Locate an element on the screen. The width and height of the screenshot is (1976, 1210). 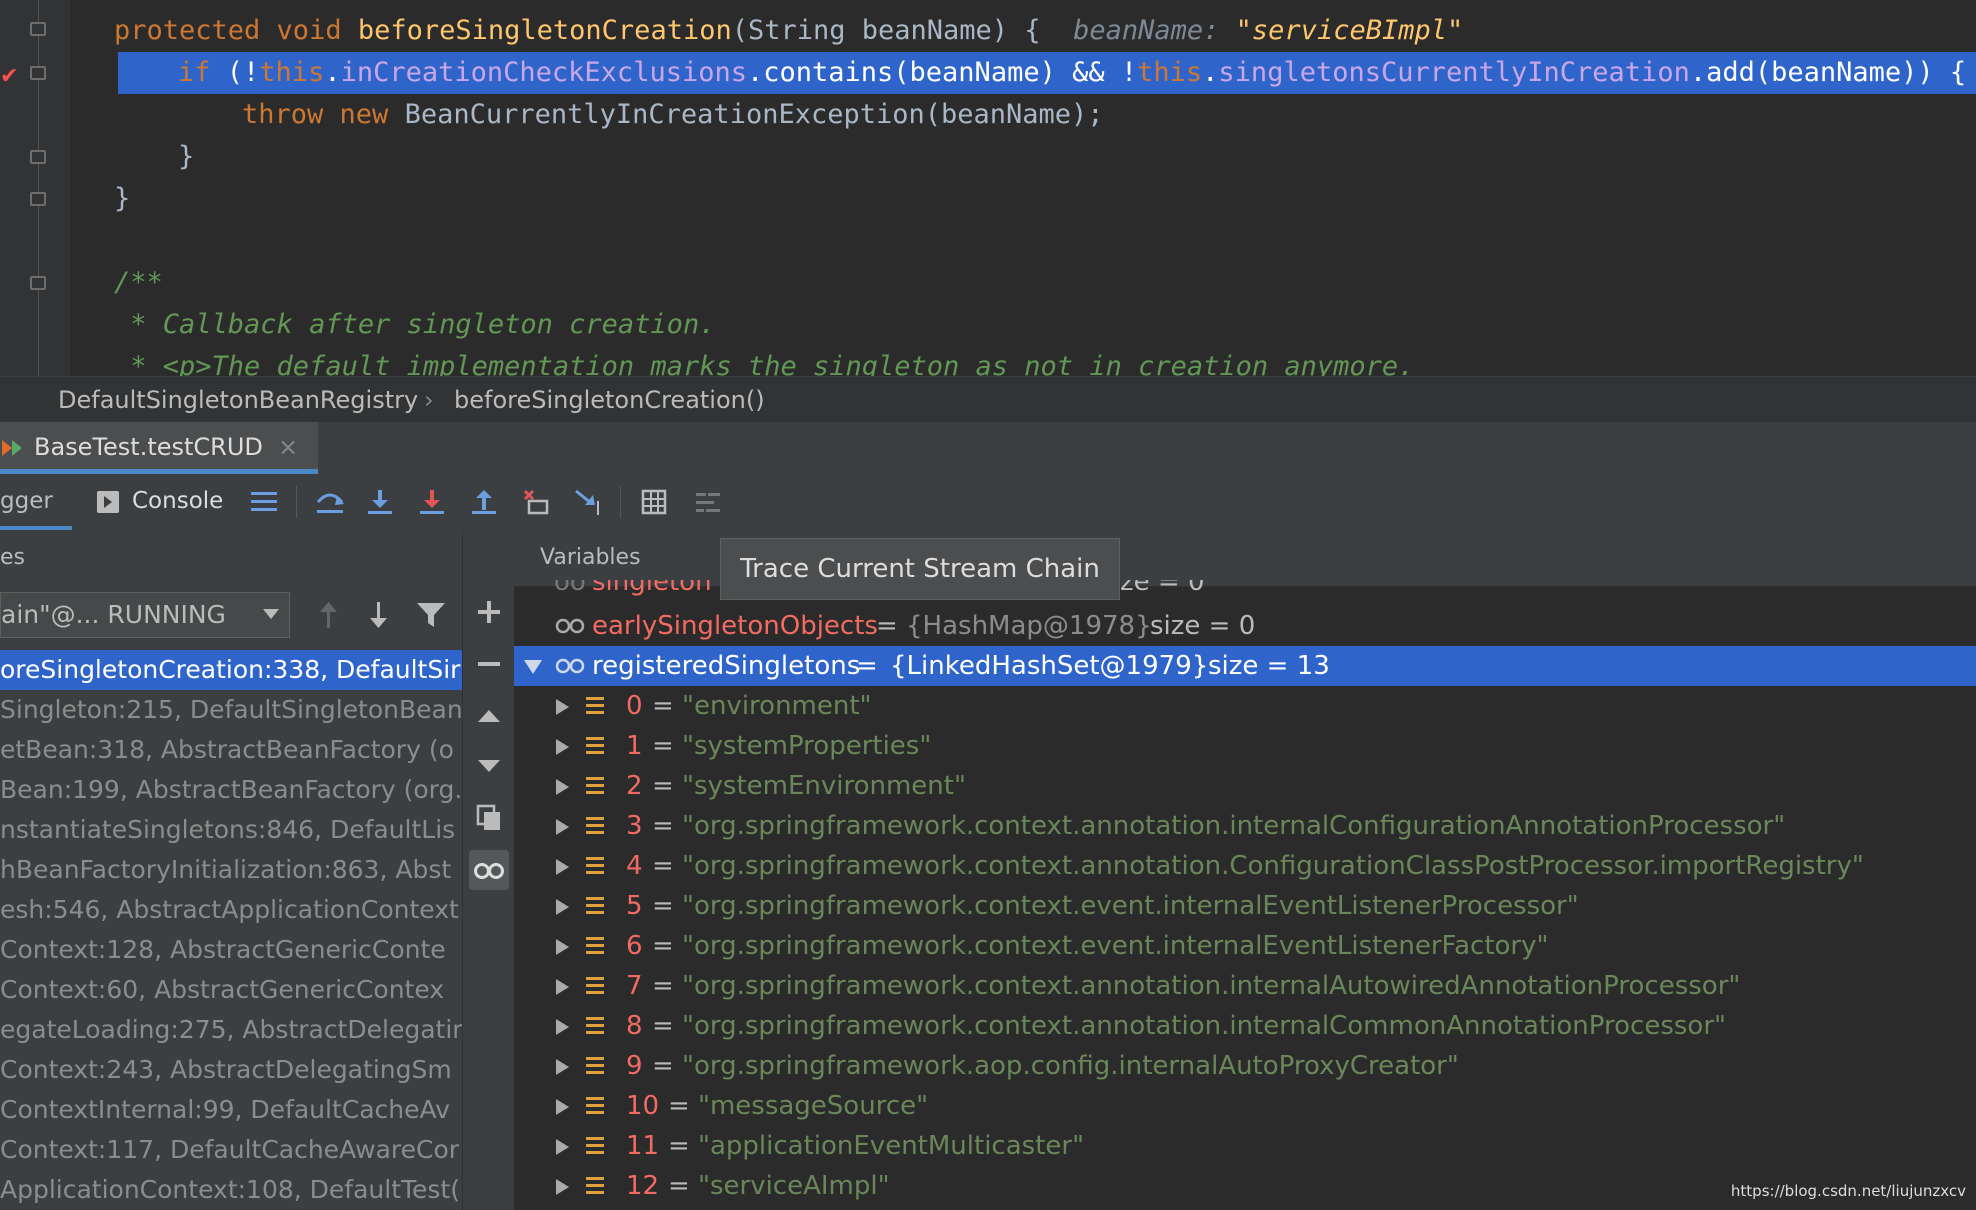
frames-panel-header: es is located at coordinates (12, 557).